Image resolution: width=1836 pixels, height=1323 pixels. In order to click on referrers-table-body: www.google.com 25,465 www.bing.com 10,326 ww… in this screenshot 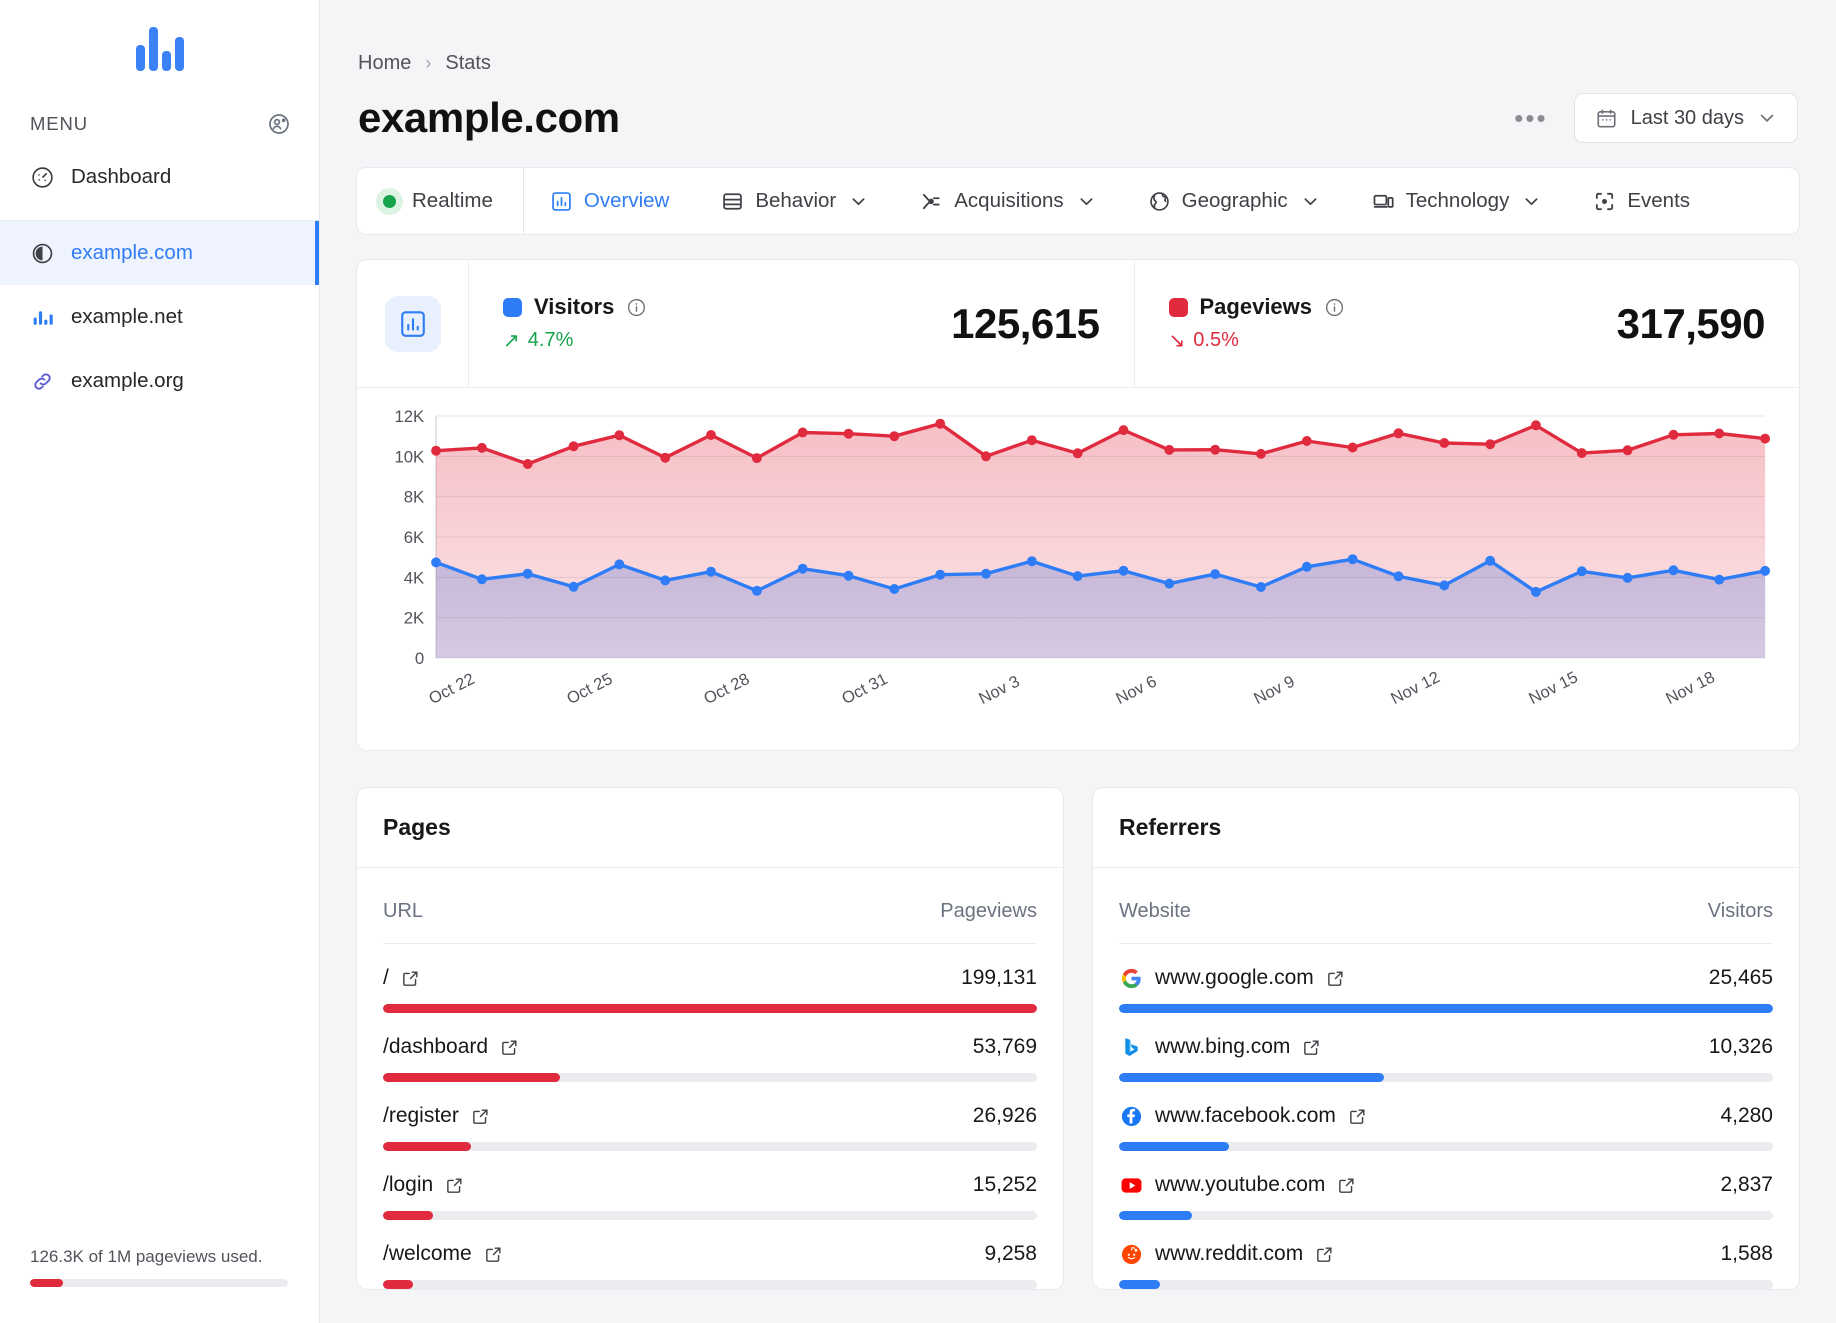, I will do `click(1446, 1116)`.